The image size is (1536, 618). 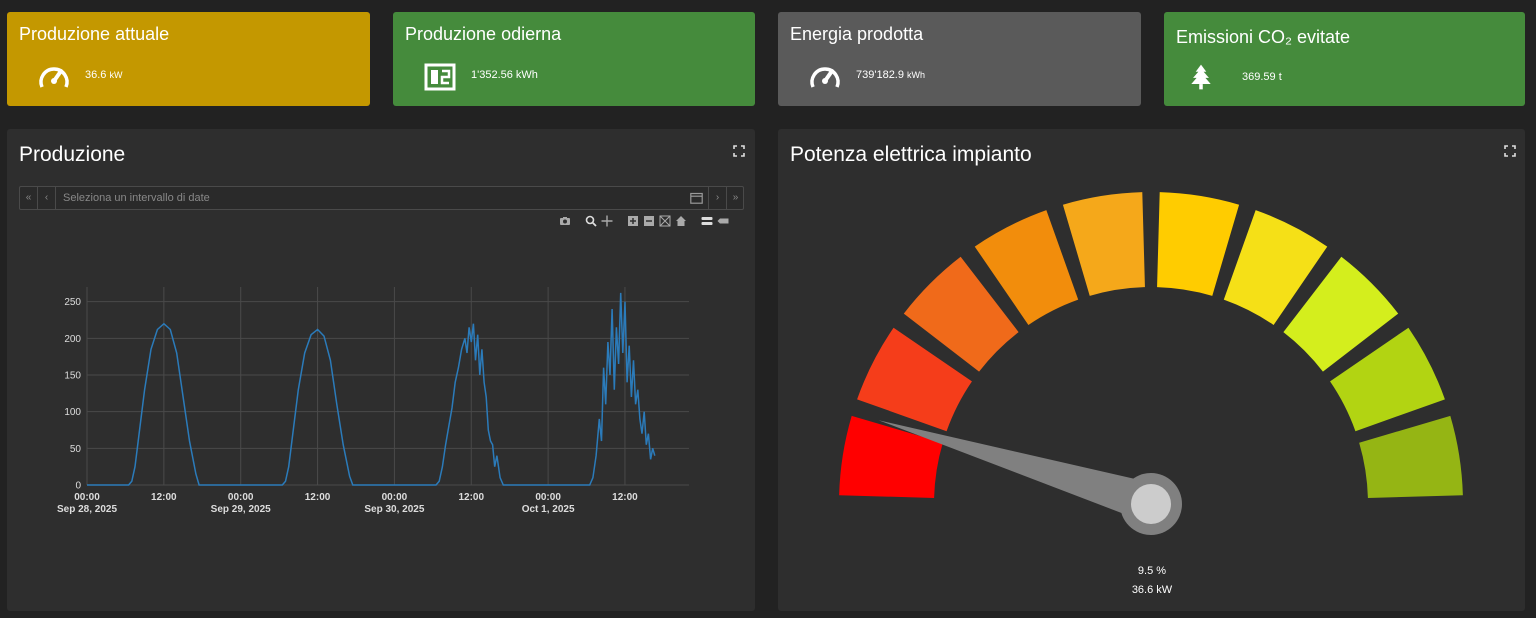 What do you see at coordinates (959, 59) in the screenshot?
I see `tile-energy-produced: Energia prodotta 739'182.9 kWh` at bounding box center [959, 59].